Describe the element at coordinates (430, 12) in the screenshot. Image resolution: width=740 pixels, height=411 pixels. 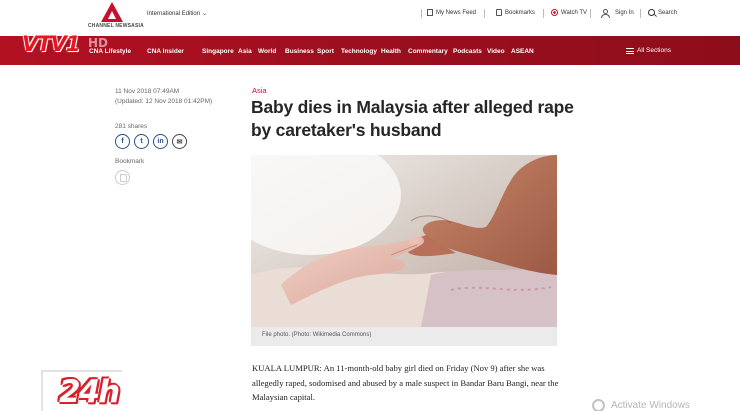
I see `news-feed-icon` at that location.